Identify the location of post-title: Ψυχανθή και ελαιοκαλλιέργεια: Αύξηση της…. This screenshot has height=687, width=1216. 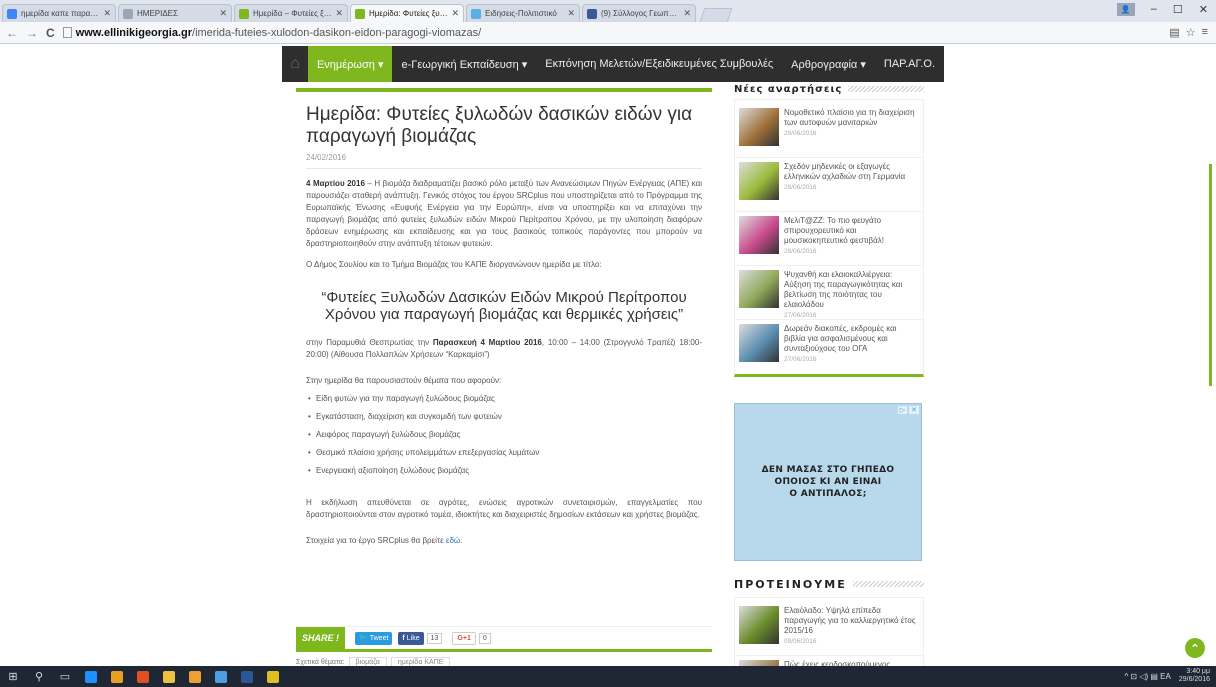
(851, 290).